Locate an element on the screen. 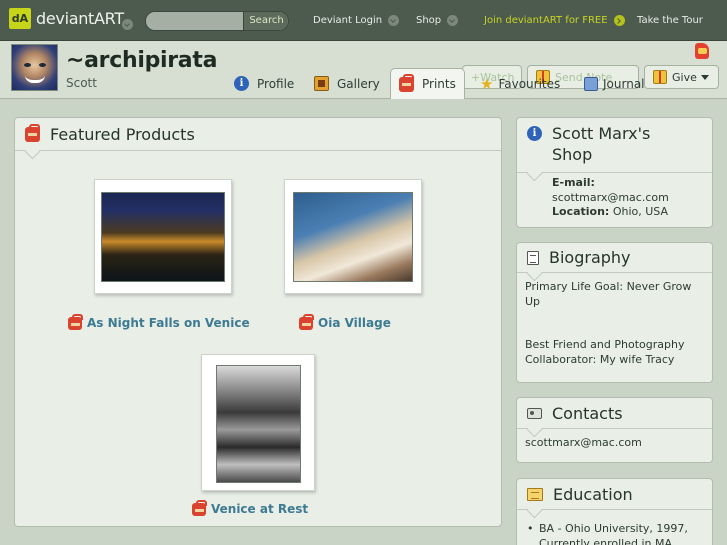 The image size is (727, 545). caret-down-icon is located at coordinates (704, 77).